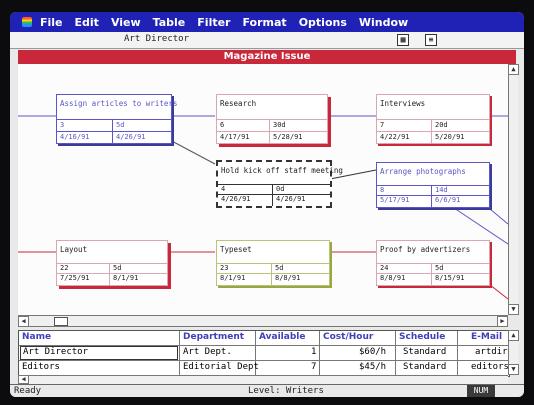 This screenshot has height=405, width=534. I want to click on column-header: Department, so click(213, 337).